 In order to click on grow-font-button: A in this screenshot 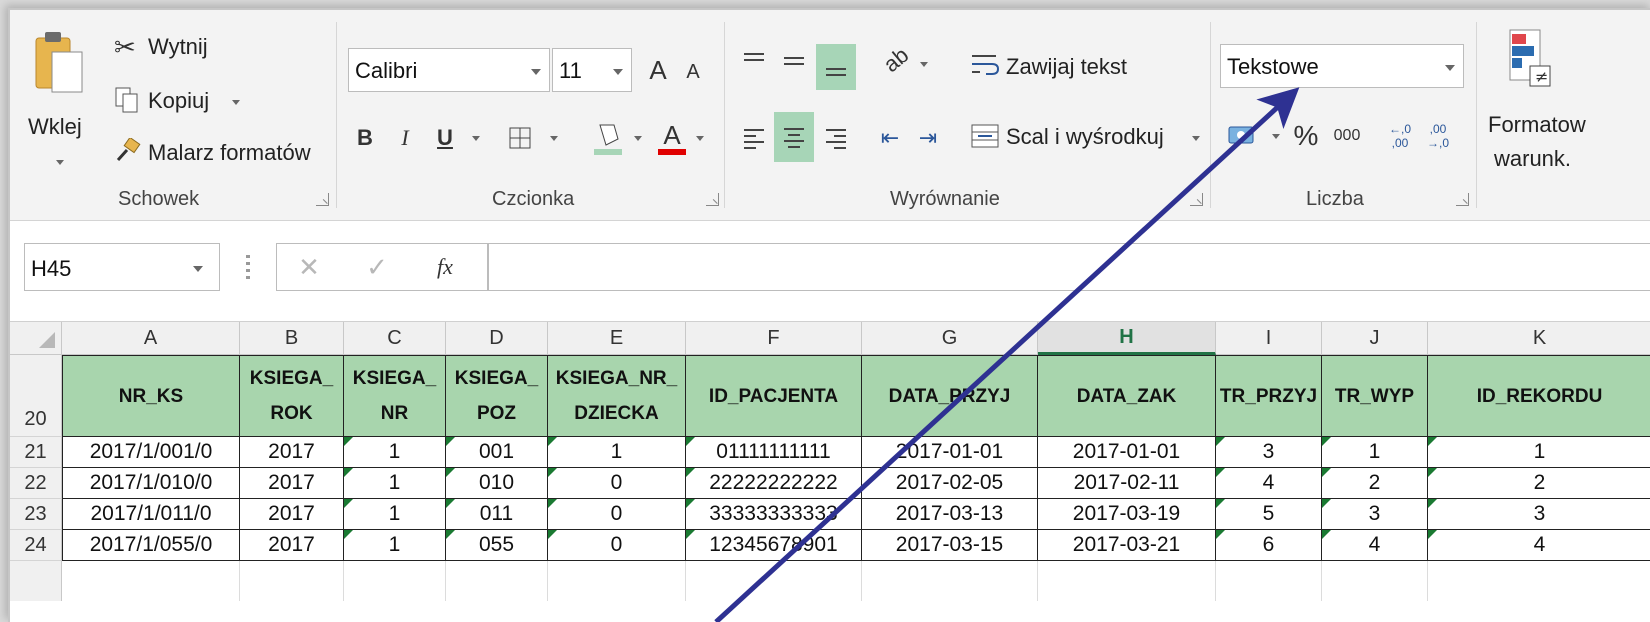, I will do `click(658, 70)`.